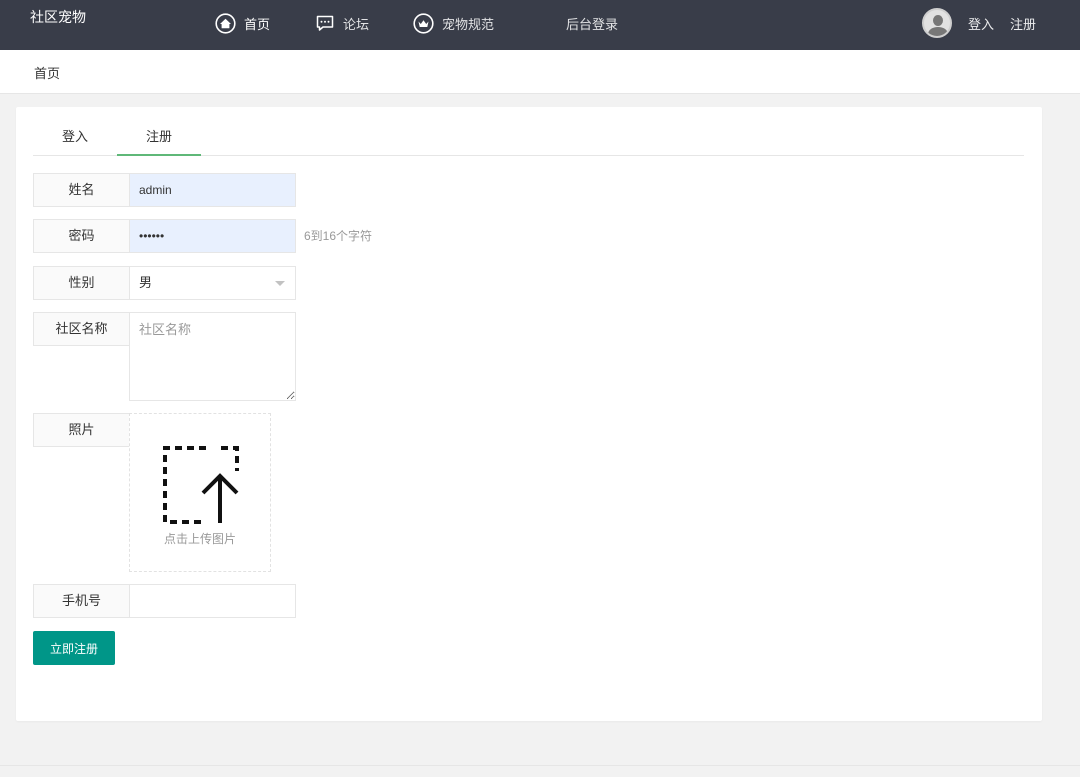 This screenshot has width=1080, height=777. I want to click on footer-divider, so click(540, 765).